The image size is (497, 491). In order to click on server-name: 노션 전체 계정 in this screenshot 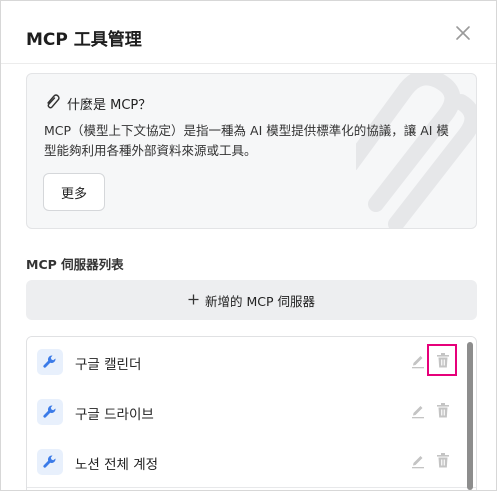, I will do `click(117, 465)`.